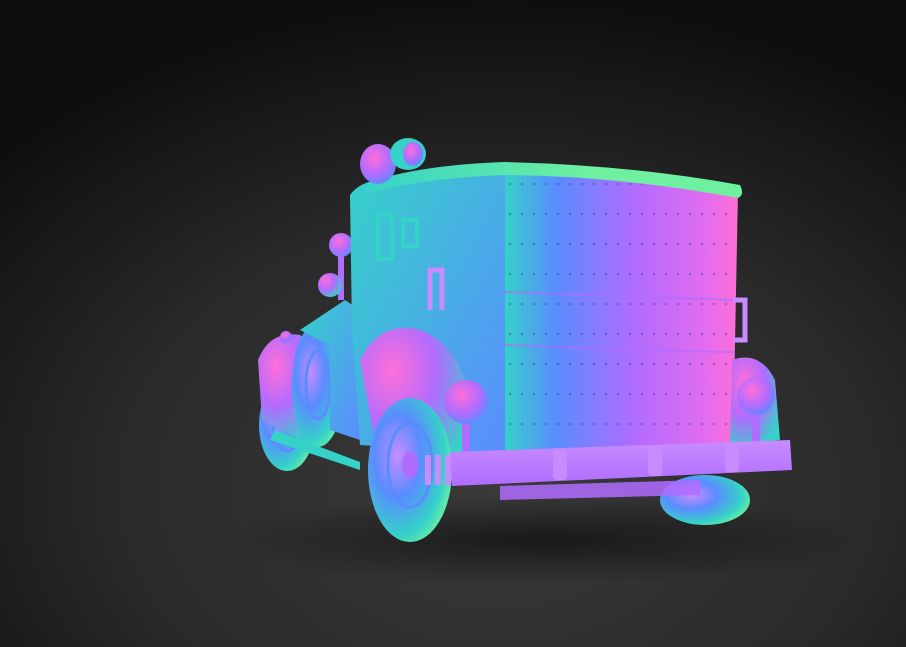 Image resolution: width=906 pixels, height=647 pixels. What do you see at coordinates (286, 337) in the screenshot?
I see `front-marker-lamp` at bounding box center [286, 337].